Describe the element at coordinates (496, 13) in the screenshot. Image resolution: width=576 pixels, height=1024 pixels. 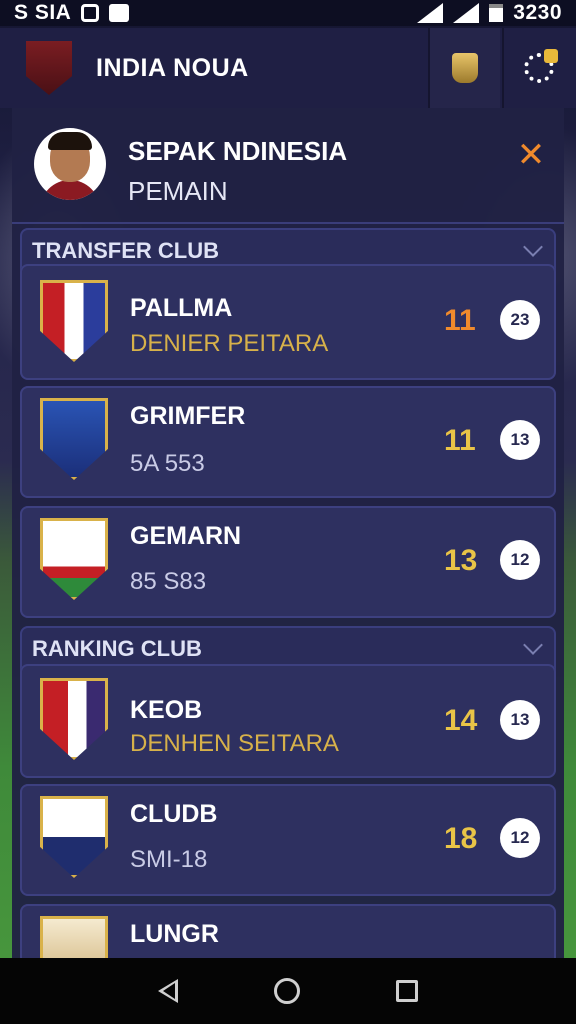
I see `battery-icon` at that location.